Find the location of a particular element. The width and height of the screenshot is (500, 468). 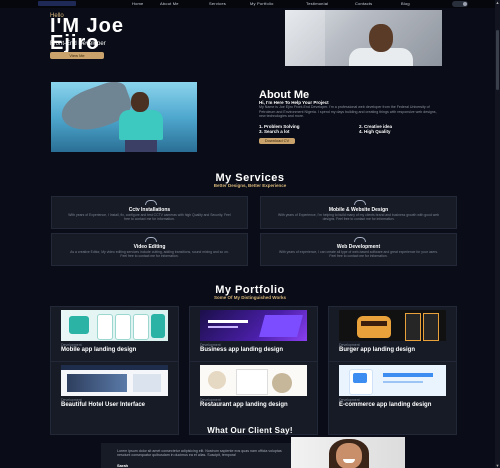

scroll-up-icon: ▲ is located at coordinates (497, 2).